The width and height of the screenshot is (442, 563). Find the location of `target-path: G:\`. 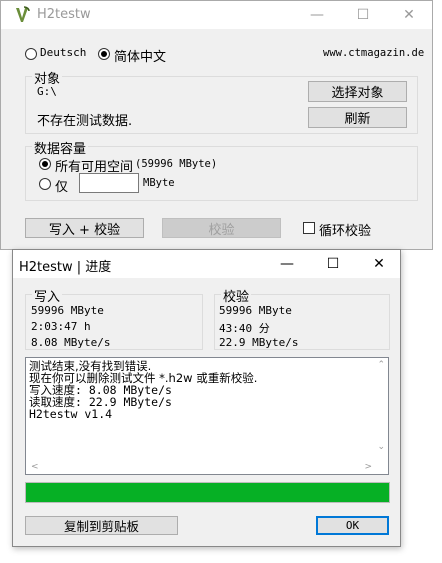

target-path: G:\ is located at coordinates (47, 91).